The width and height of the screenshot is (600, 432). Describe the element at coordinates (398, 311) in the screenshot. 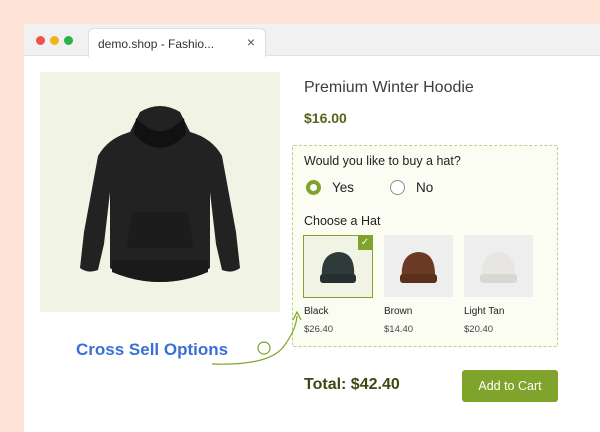

I see `hat-name-brown: Brown` at that location.